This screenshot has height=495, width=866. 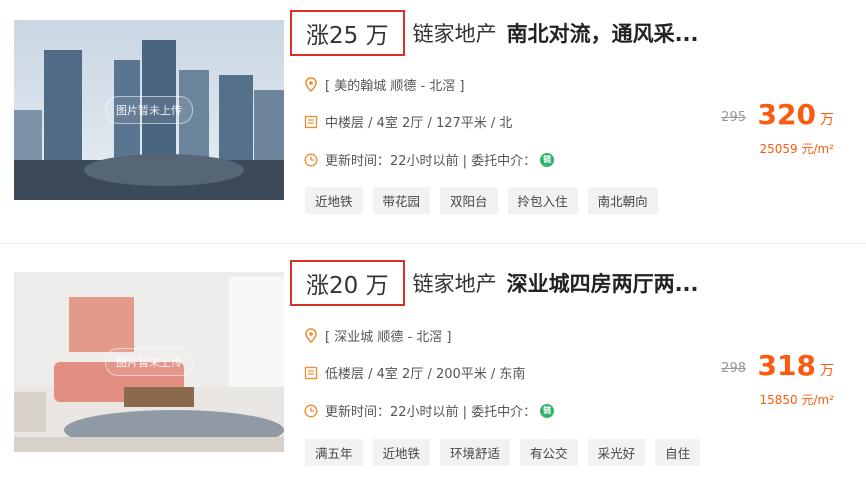 I want to click on details-line: 中楼层 / 4室 2厅 / 127平米 / 北, so click(x=407, y=121).